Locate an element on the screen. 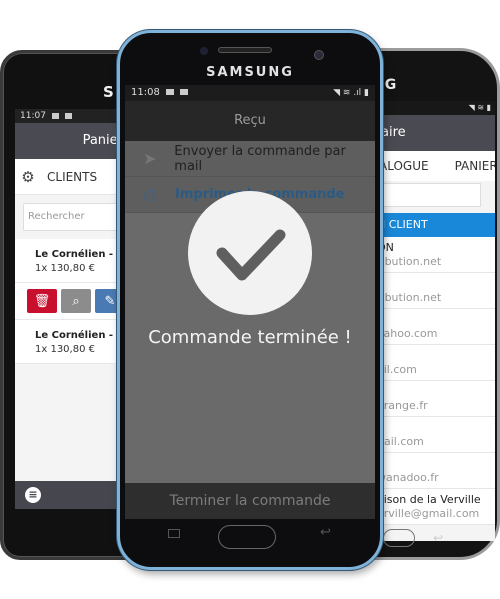 Image resolution: width=500 pixels, height=599 pixels. new-client-button: N CLIENT is located at coordinates (434, 225).